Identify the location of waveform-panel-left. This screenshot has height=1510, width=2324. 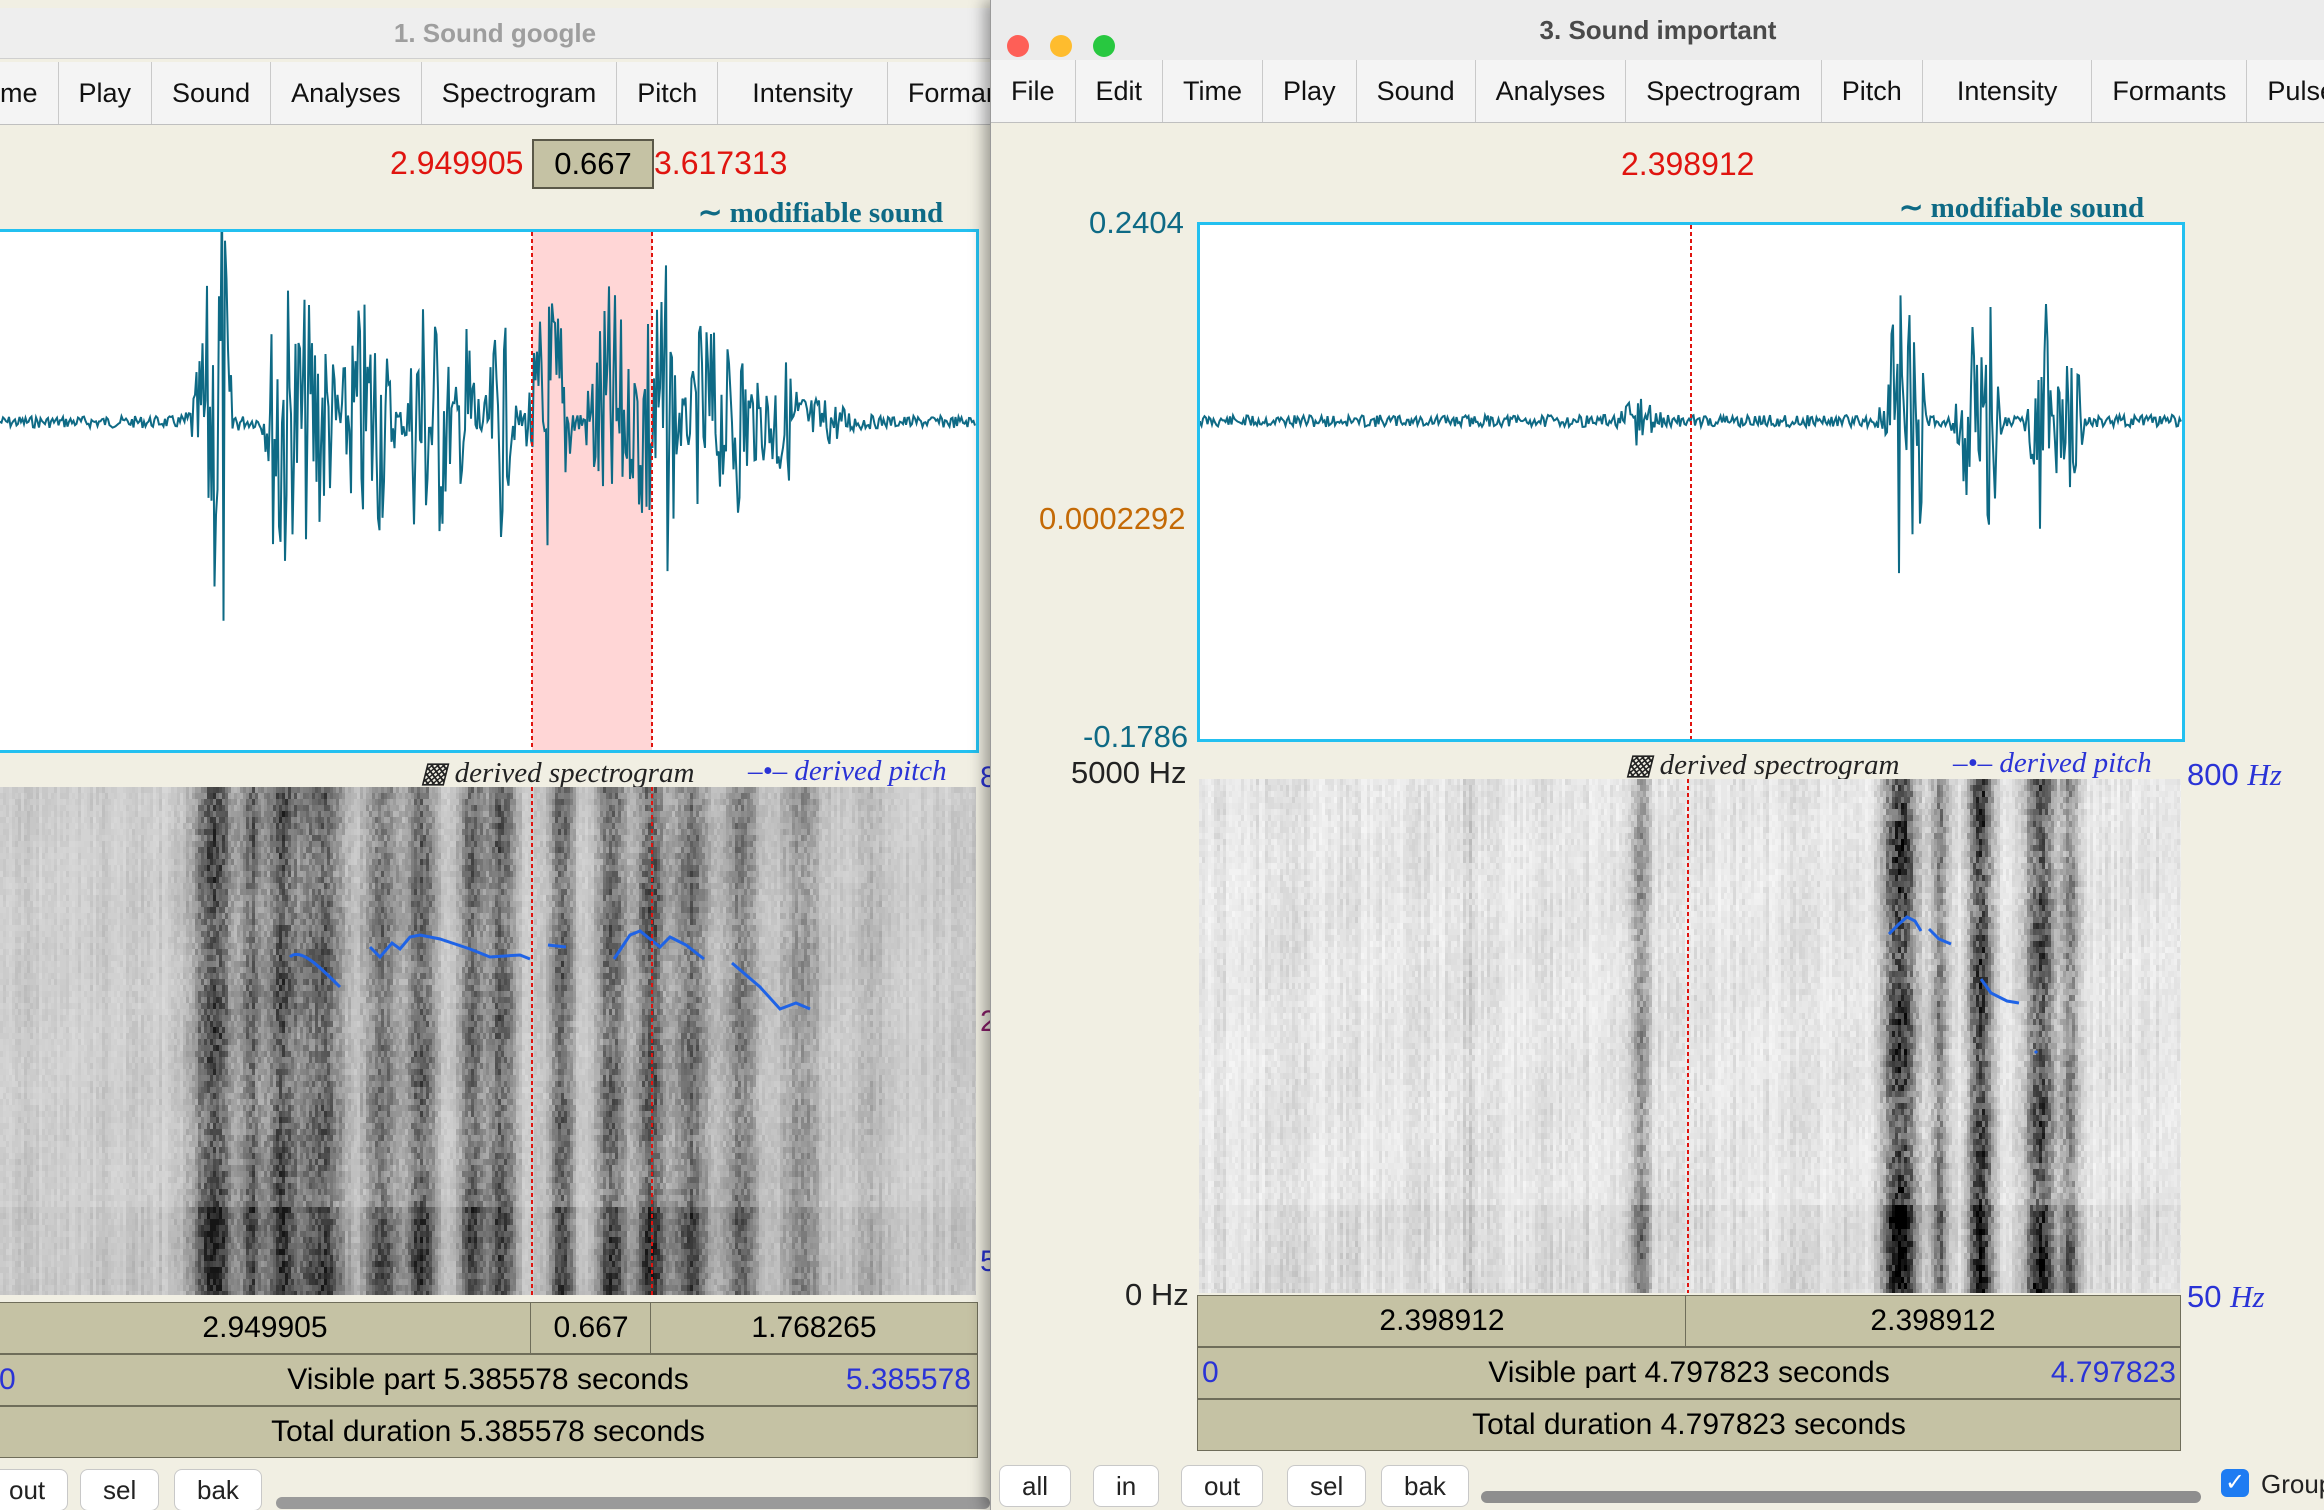
(489, 491).